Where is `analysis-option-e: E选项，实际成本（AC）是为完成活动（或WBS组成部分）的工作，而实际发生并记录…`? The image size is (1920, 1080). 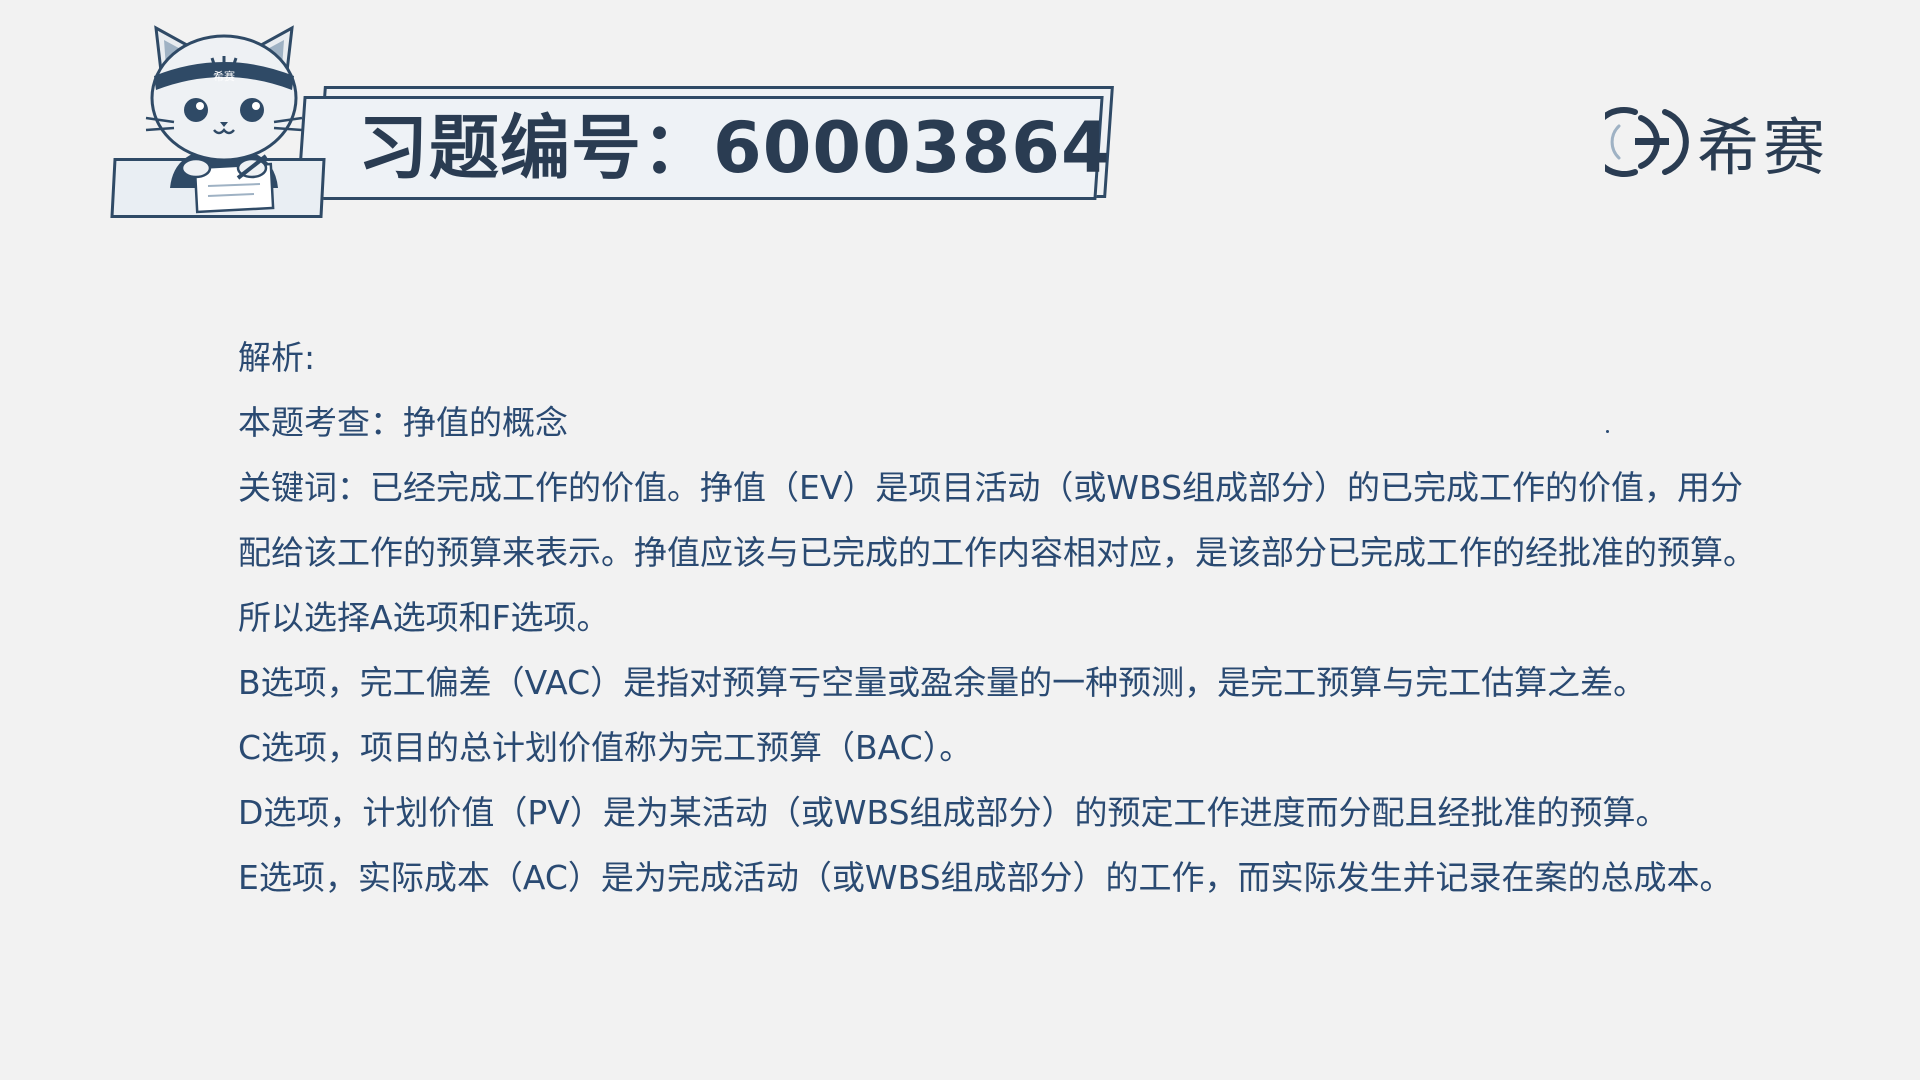 analysis-option-e: E选项，实际成本（AC）是为完成活动（或WBS组成部分）的工作，而实际发生并记录… is located at coordinates (985, 877).